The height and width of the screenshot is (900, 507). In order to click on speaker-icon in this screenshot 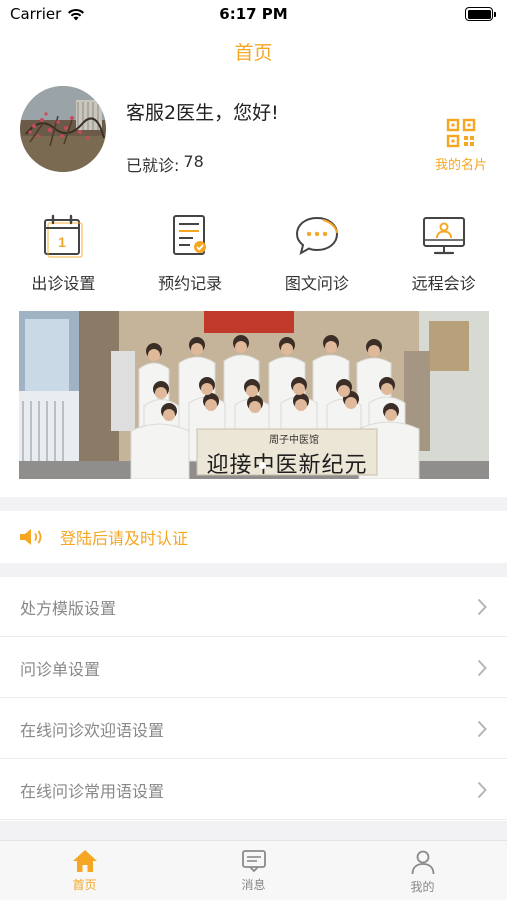, I will do `click(31, 537)`.